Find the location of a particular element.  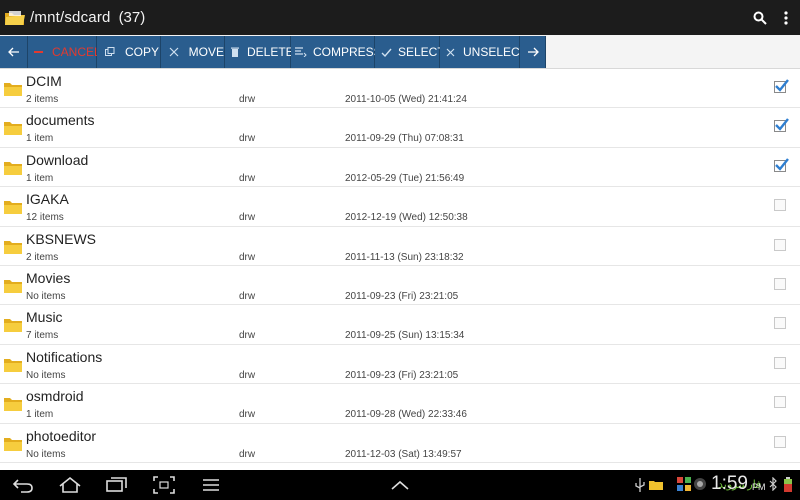

modified-date: 2011-09-29 (Thu) 07:08:31 is located at coordinates (404, 139).